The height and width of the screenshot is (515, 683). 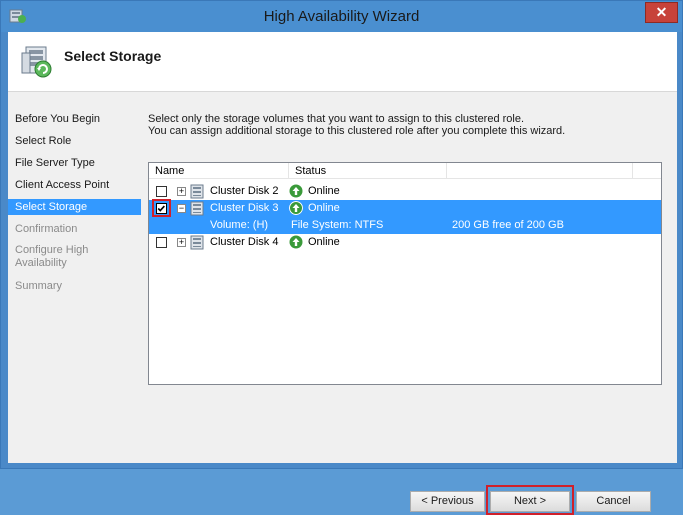 What do you see at coordinates (161, 191) in the screenshot?
I see `disk-2-checkbox` at bounding box center [161, 191].